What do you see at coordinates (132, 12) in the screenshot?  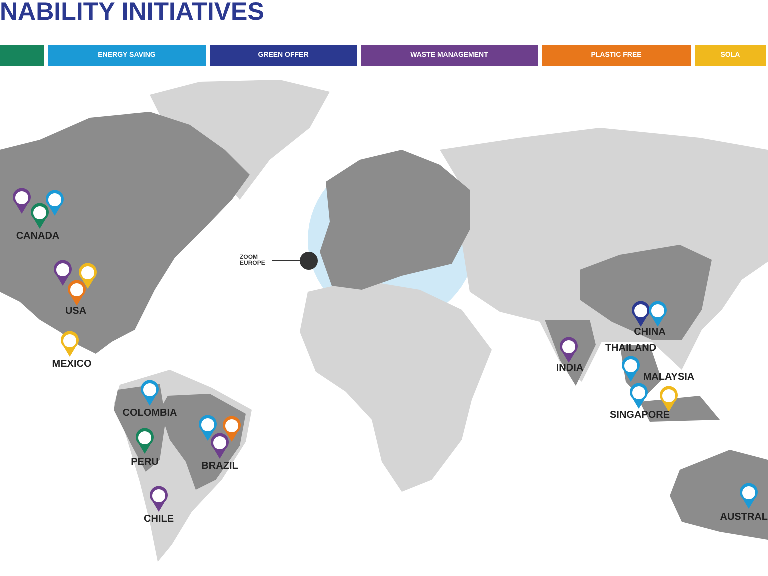 I see `page-title: NABILITY INITIATIVES` at bounding box center [132, 12].